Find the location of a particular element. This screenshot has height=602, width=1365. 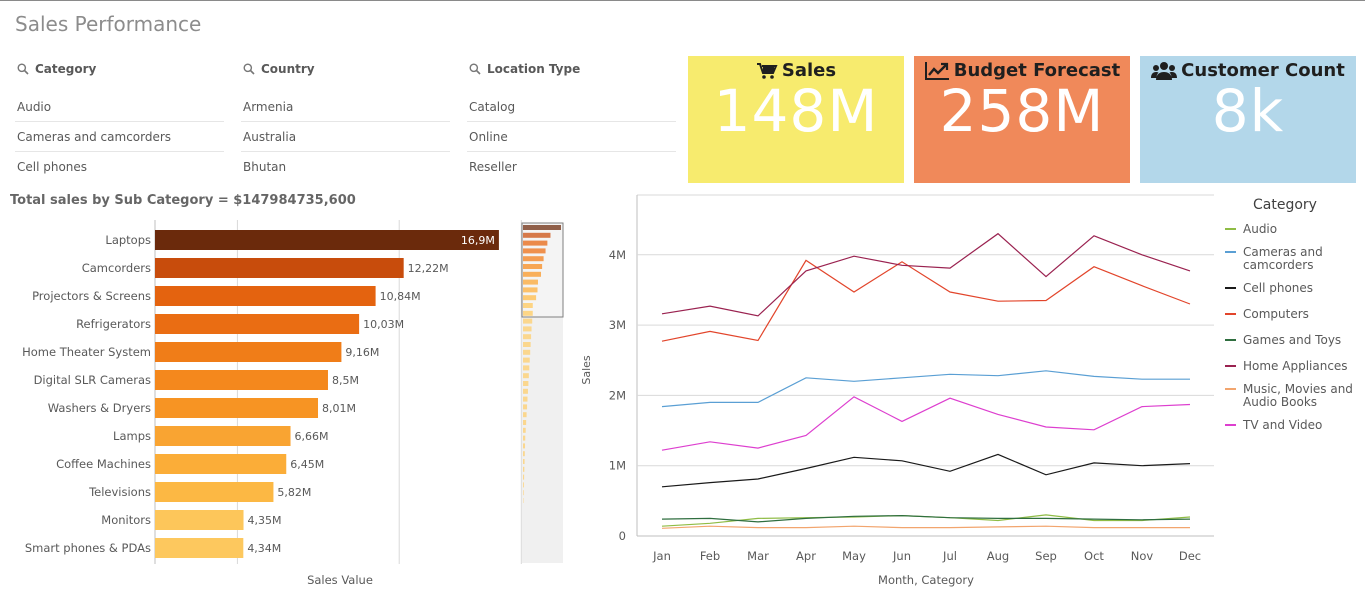

filter-header: Country is located at coordinates (345, 69).